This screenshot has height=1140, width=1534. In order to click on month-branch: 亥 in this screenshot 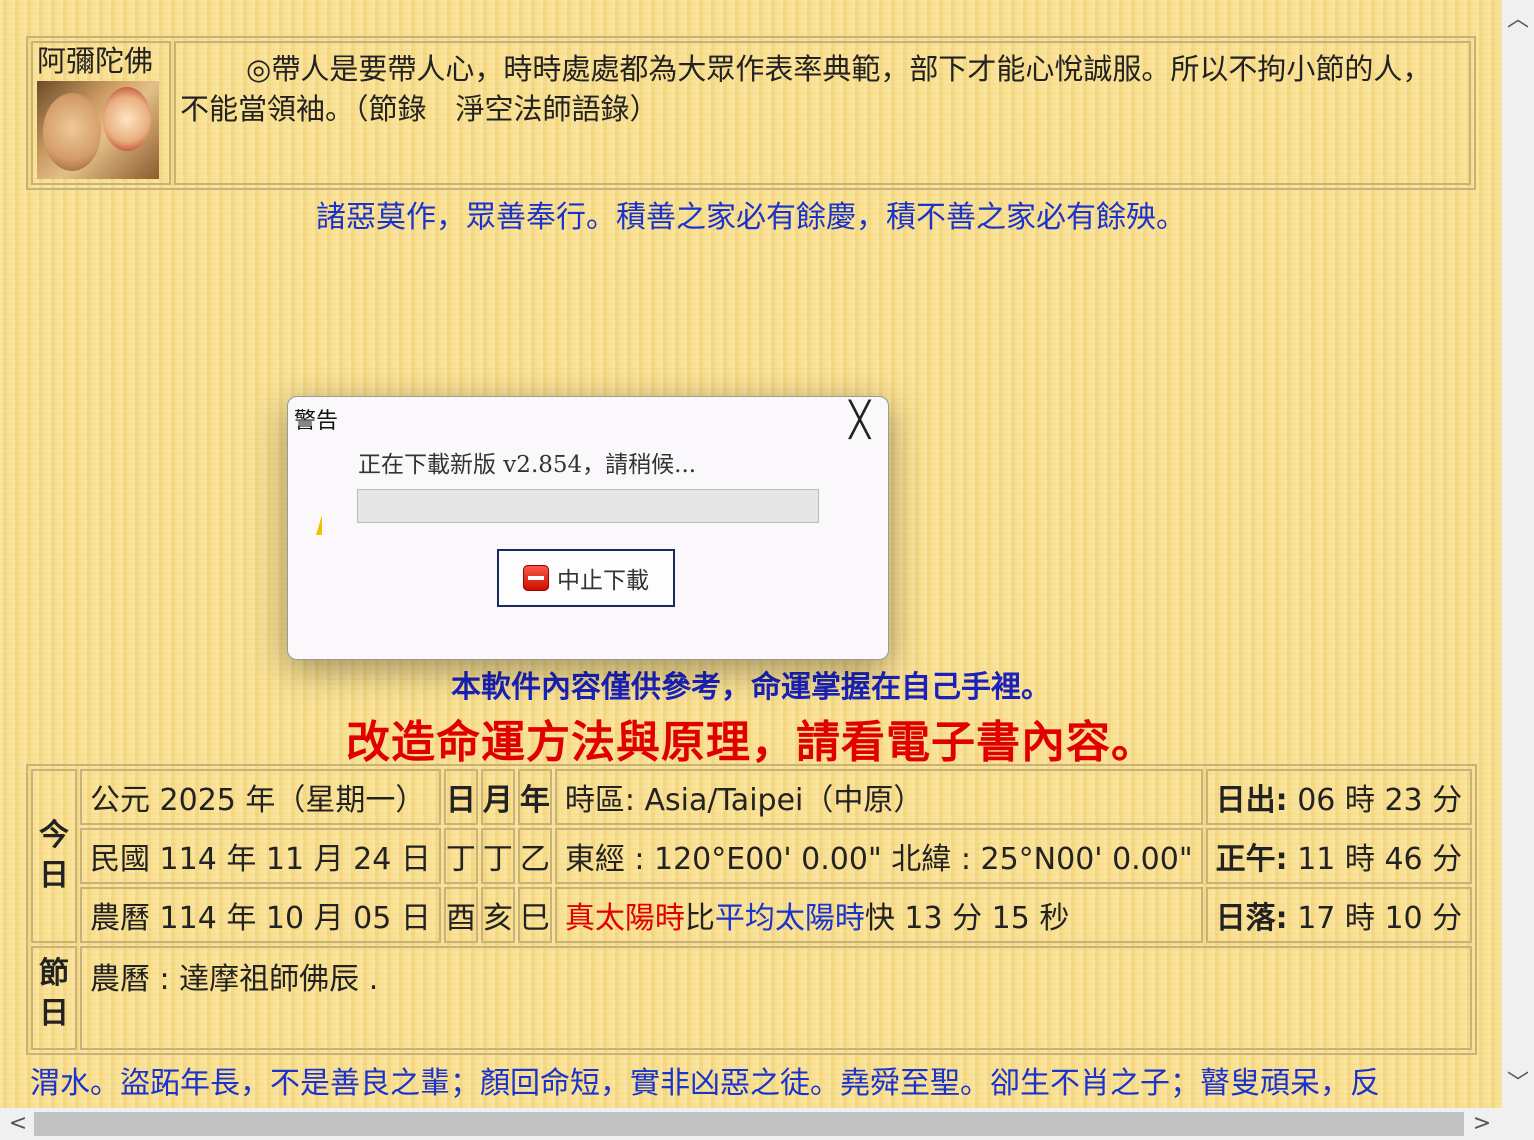, I will do `click(497, 915)`.